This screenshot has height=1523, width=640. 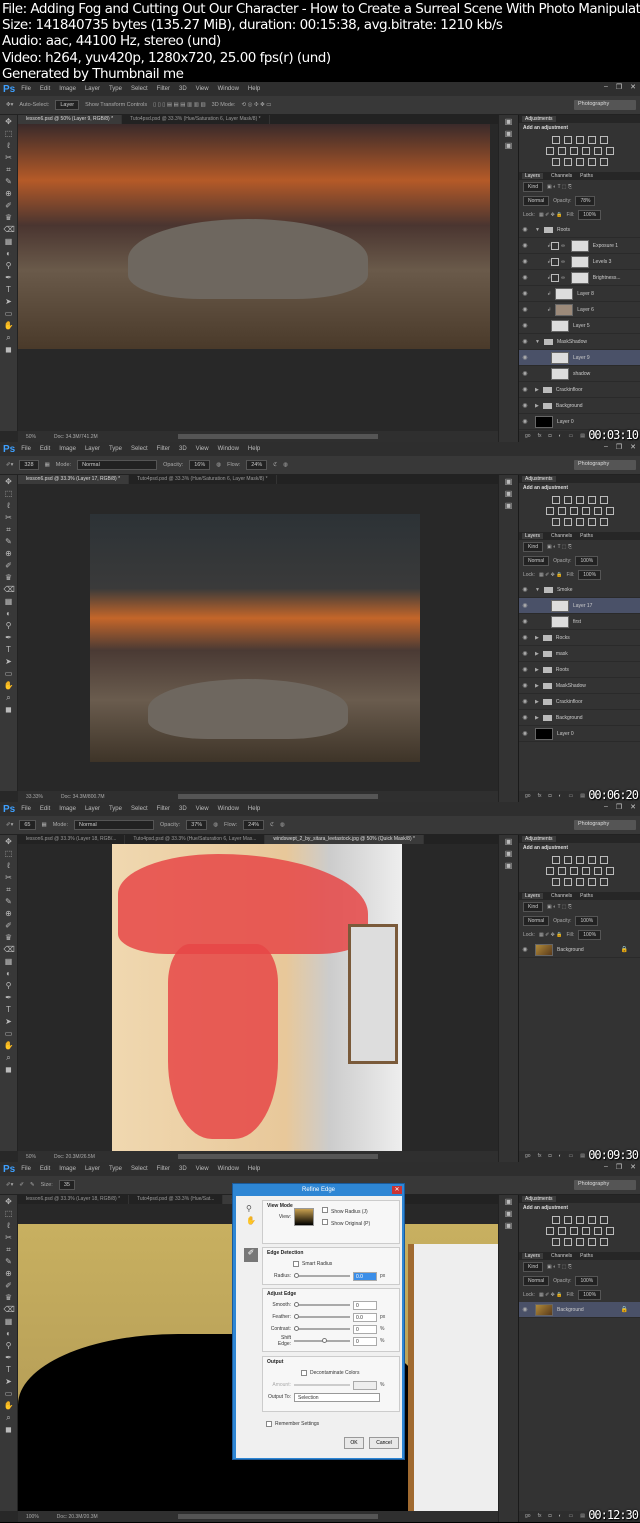 I want to click on expand-arrow-closed: ▶, so click(x=537, y=390).